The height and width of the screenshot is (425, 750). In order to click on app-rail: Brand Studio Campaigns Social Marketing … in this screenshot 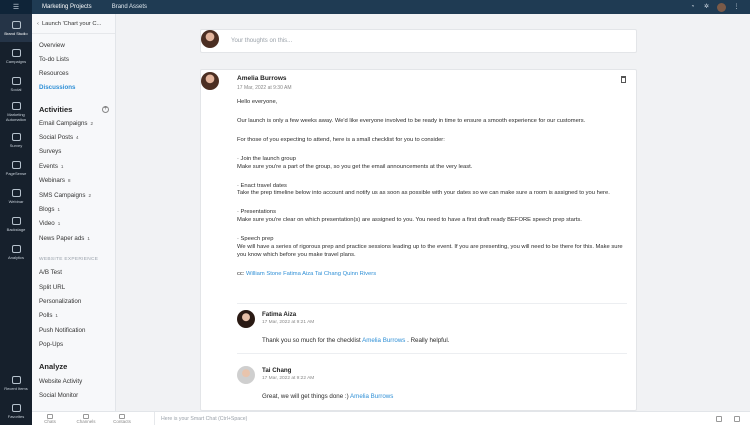, I will do `click(16, 219)`.